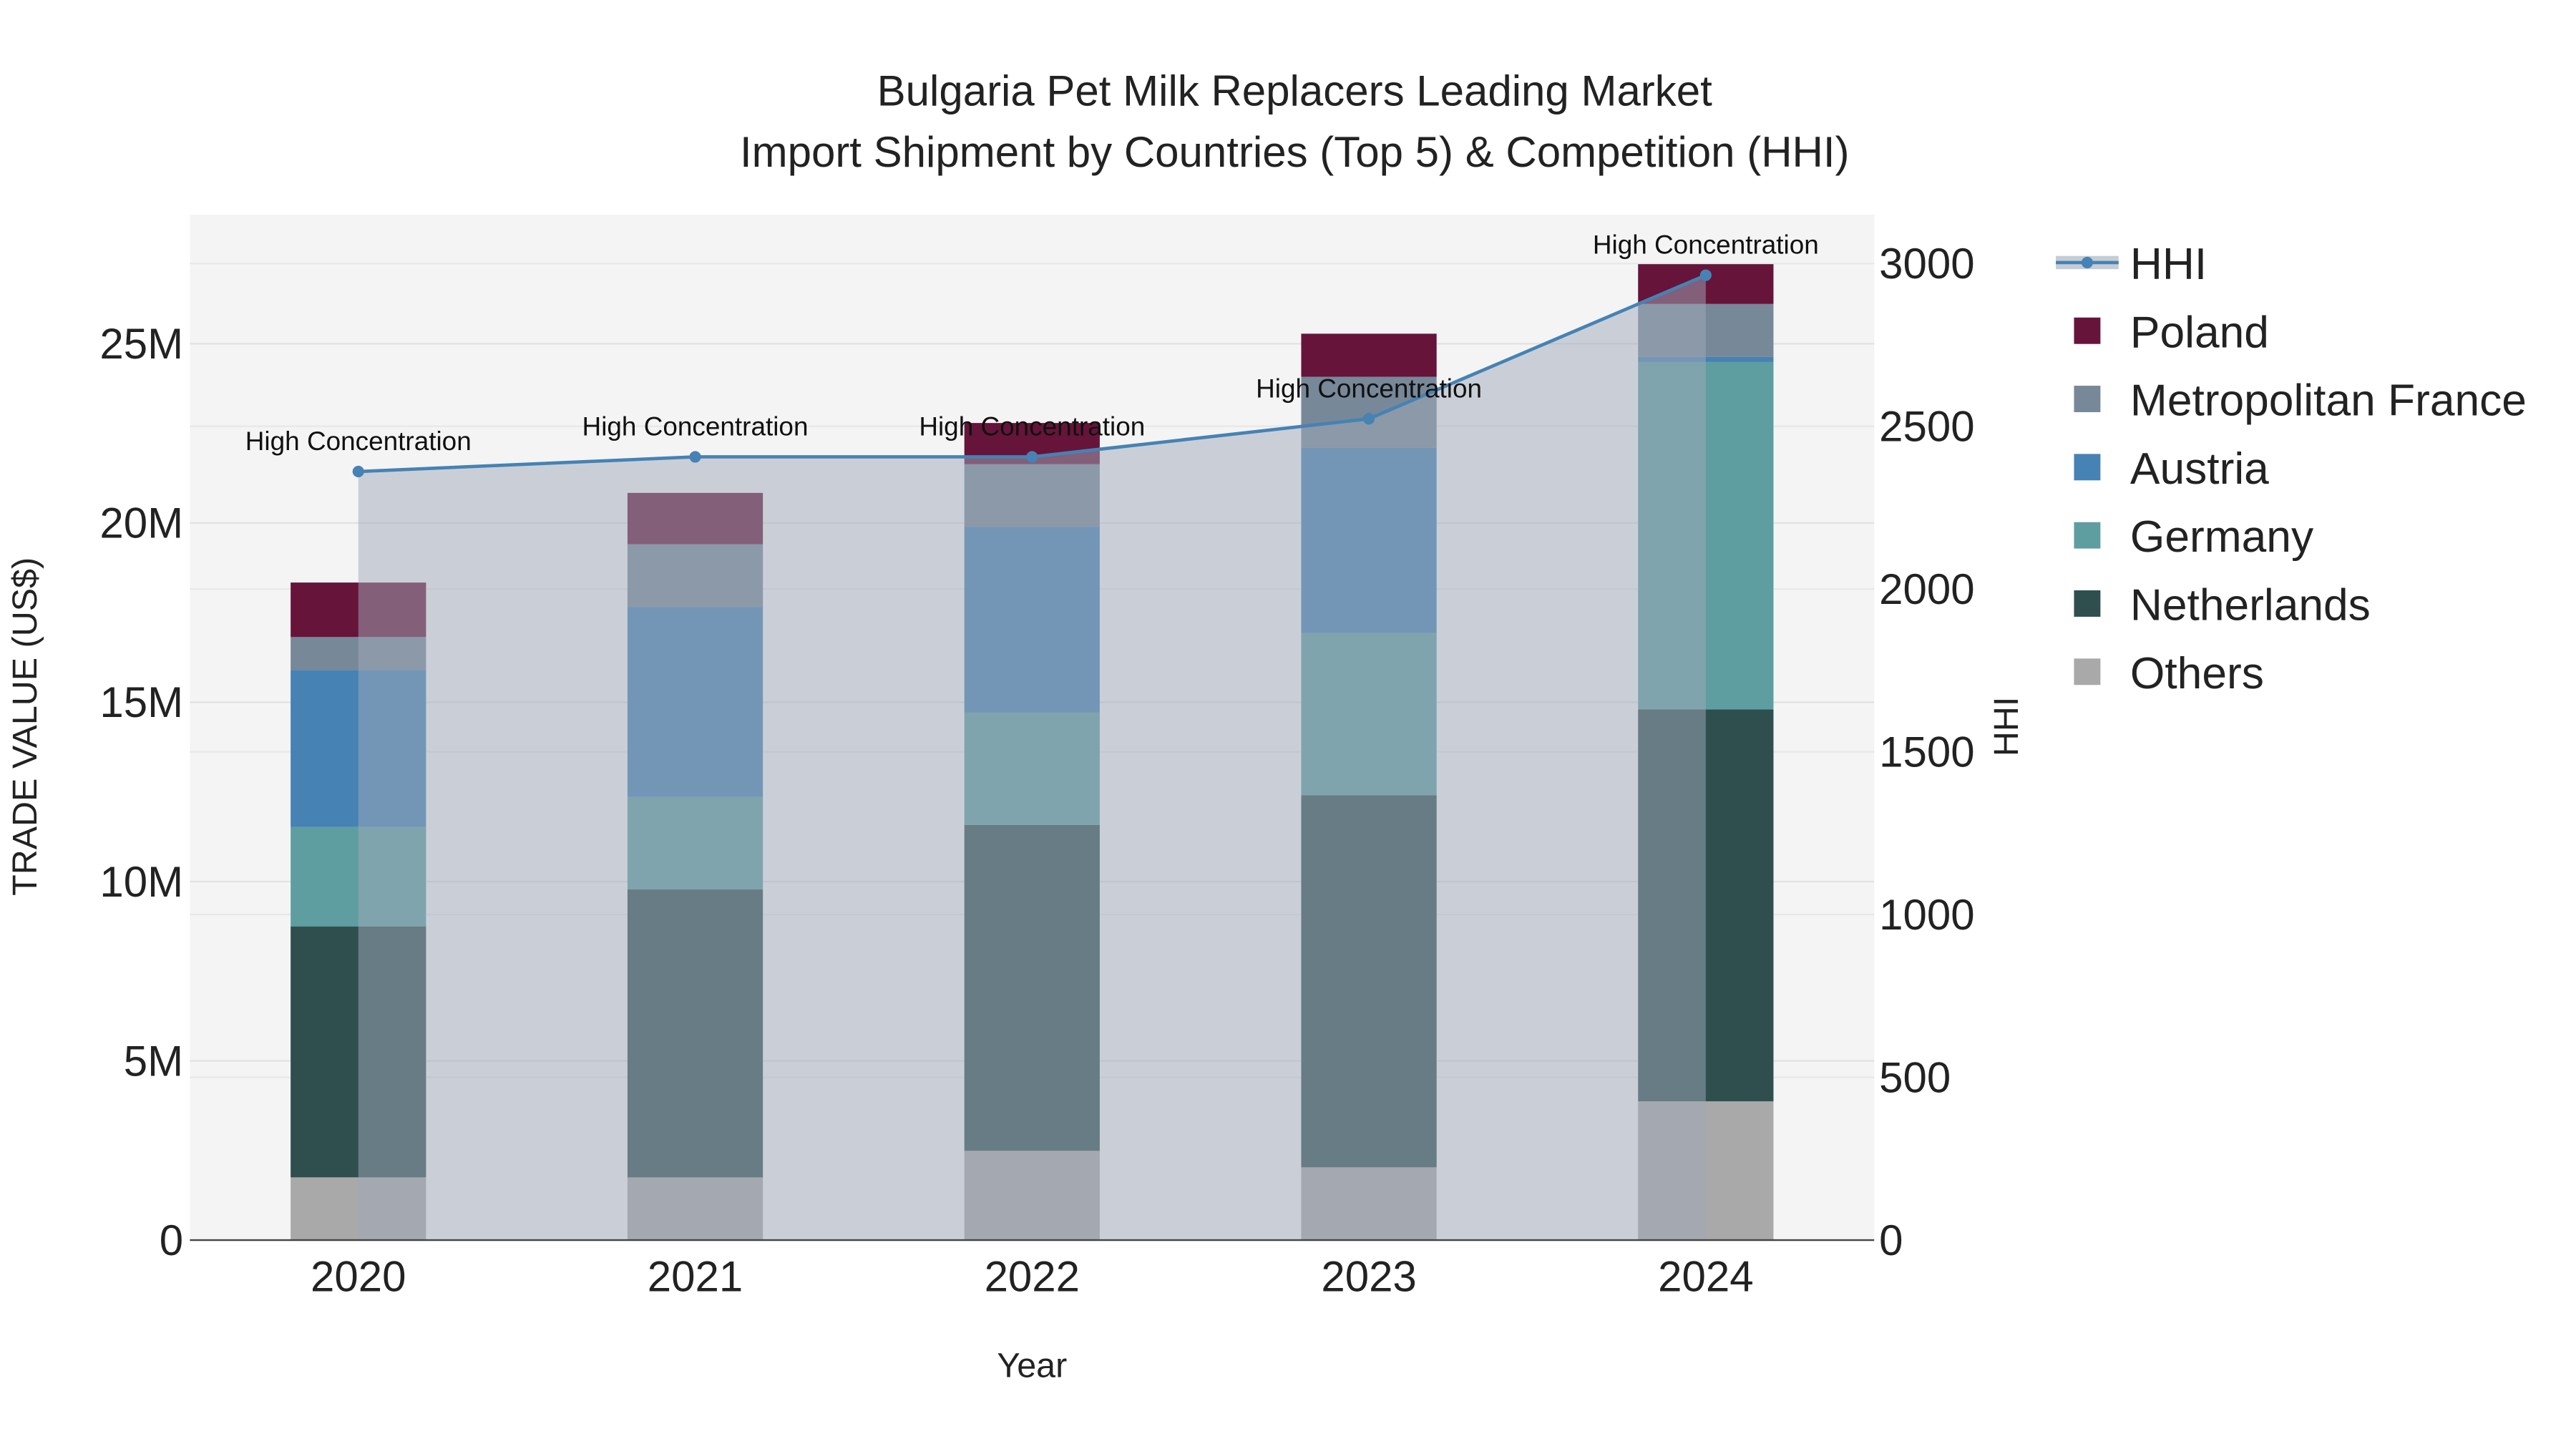 The image size is (2576, 1449). I want to click on legend-label: Germany, so click(2222, 537).